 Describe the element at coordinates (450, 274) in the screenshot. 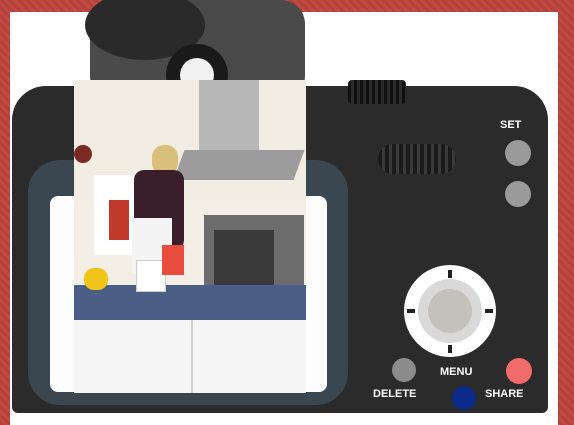

I see `dpad-up-tick` at that location.